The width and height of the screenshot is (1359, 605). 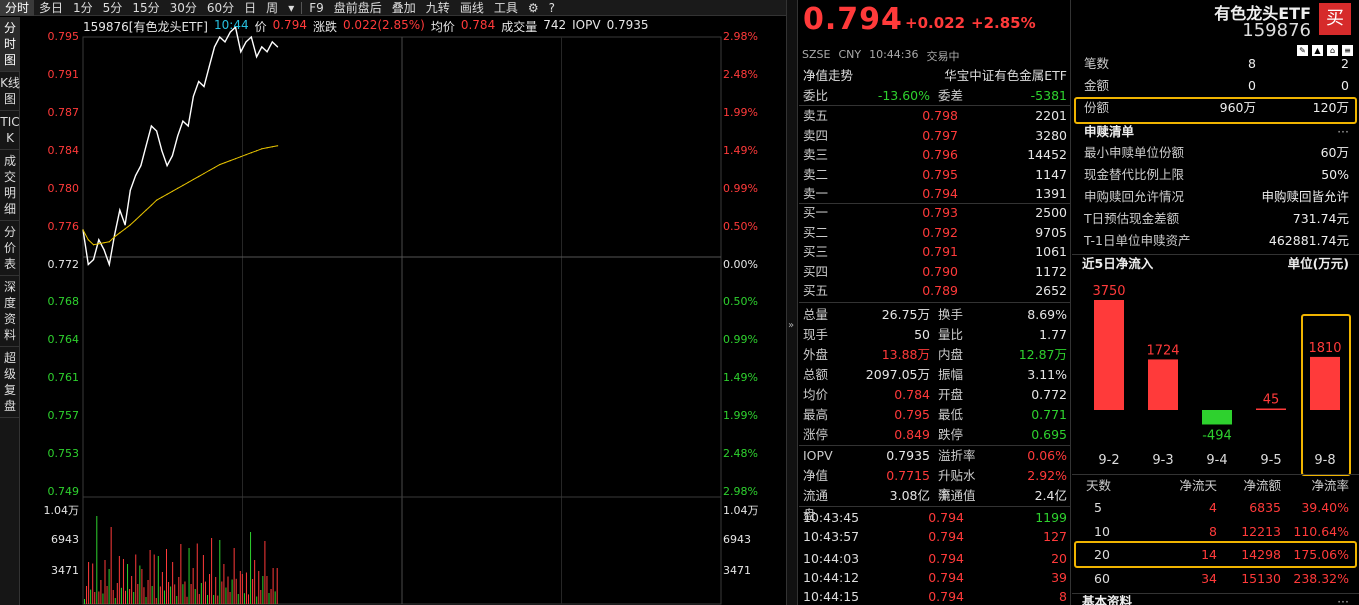 I want to click on timeframe-tab-4: 15分, so click(x=145, y=8).